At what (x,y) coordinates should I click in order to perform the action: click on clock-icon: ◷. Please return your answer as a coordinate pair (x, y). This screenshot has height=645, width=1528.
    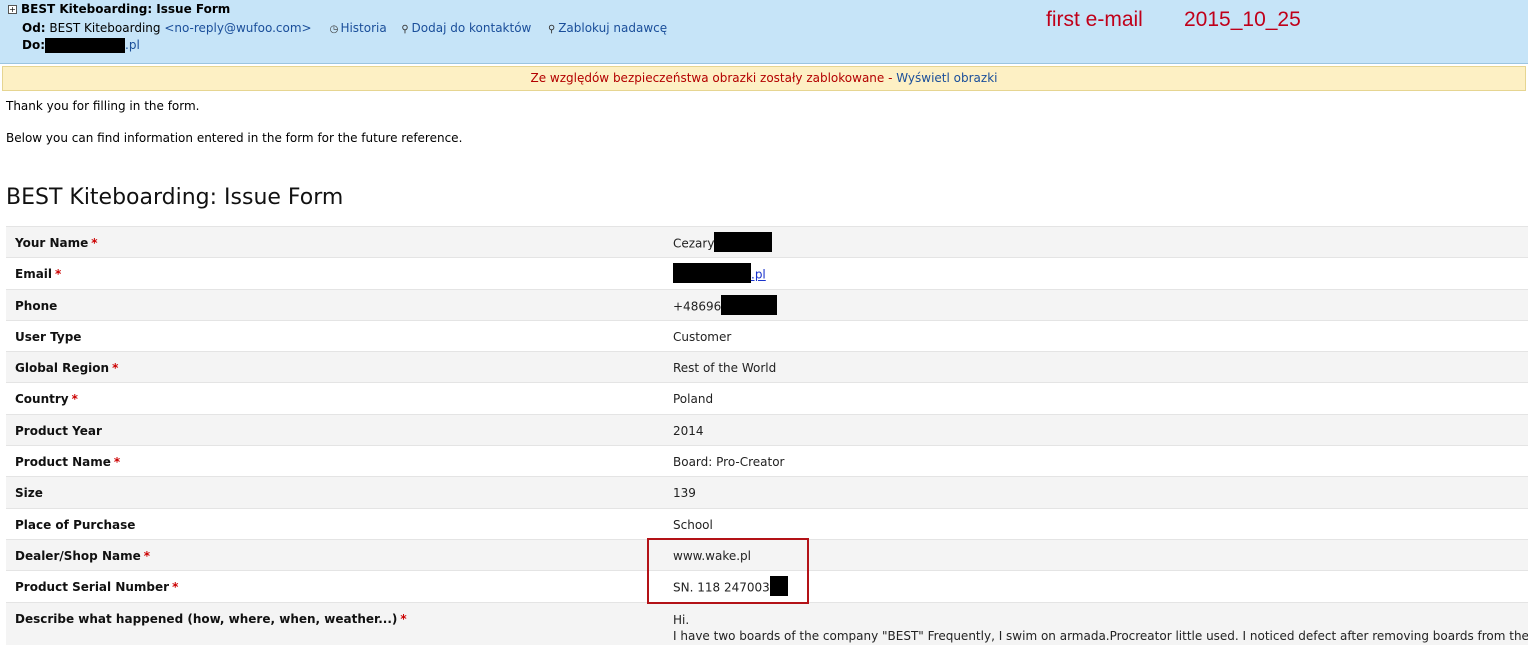
    Looking at the image, I should click on (334, 29).